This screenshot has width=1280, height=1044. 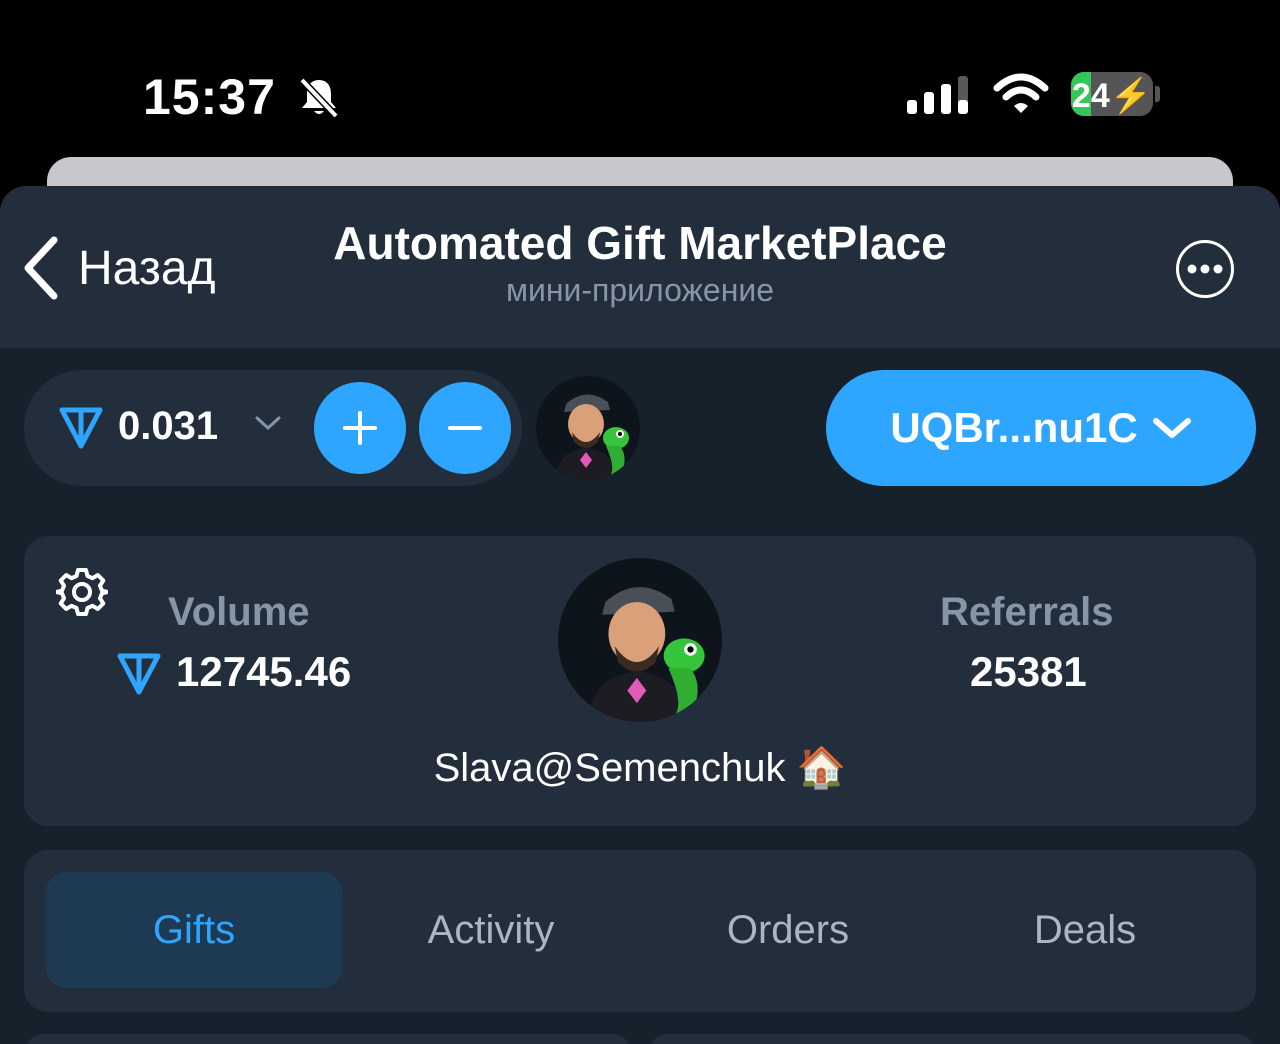 What do you see at coordinates (1027, 612) in the screenshot?
I see `referrals-label: Referrals` at bounding box center [1027, 612].